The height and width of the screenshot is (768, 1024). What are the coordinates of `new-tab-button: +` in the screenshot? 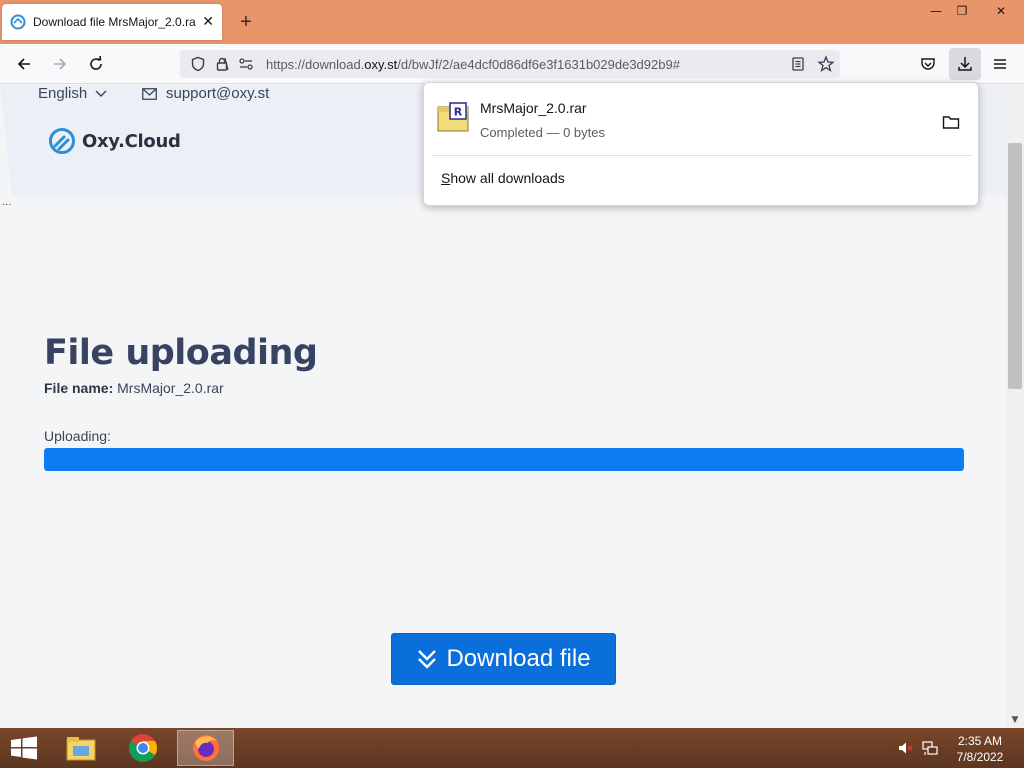 It's located at (246, 22).